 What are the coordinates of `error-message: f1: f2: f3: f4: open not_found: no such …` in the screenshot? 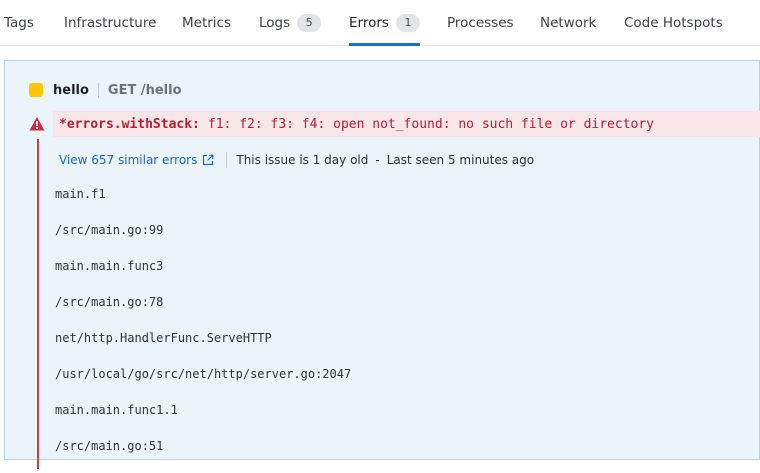 It's located at (431, 124).